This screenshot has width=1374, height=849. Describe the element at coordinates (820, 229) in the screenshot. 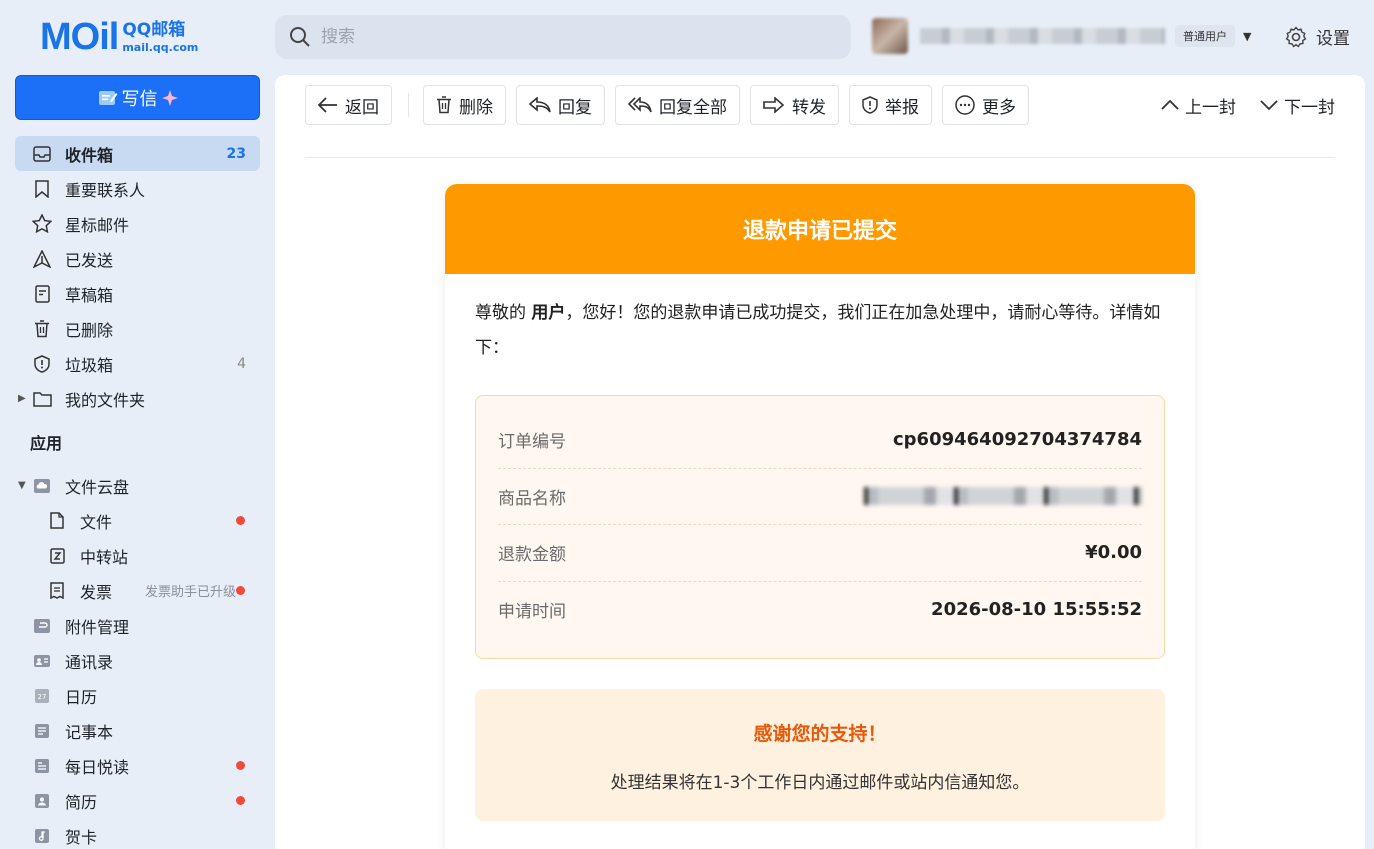

I see `email-header-banner: 退款申请已提交` at that location.